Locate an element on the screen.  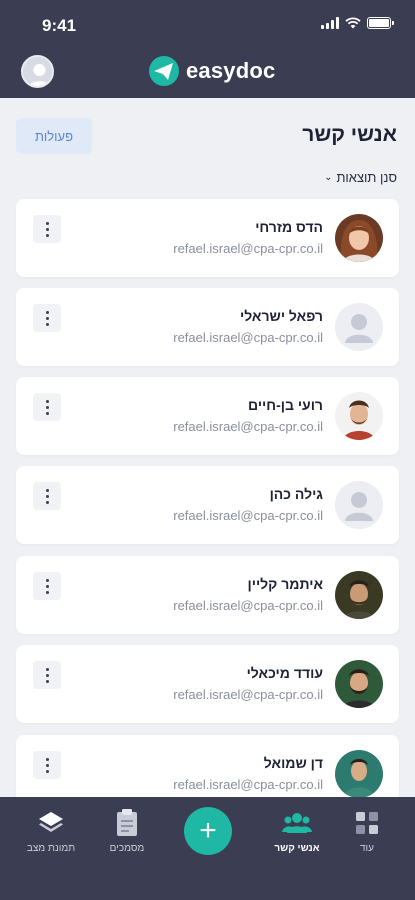
battery-icon is located at coordinates (380, 23).